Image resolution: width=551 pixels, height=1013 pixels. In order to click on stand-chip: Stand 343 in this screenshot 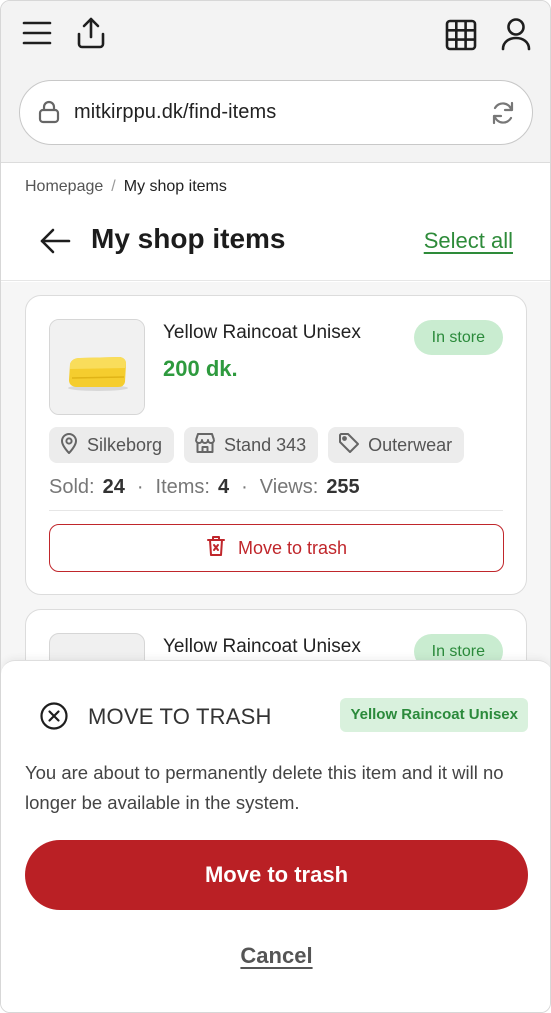, I will do `click(251, 445)`.